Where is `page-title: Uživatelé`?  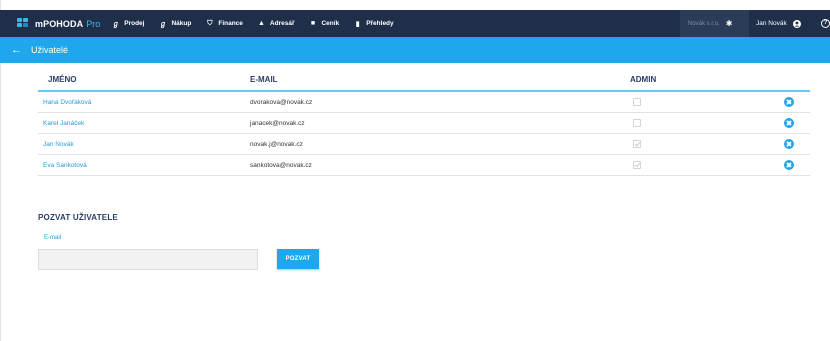
page-title: Uživatelé is located at coordinates (50, 50).